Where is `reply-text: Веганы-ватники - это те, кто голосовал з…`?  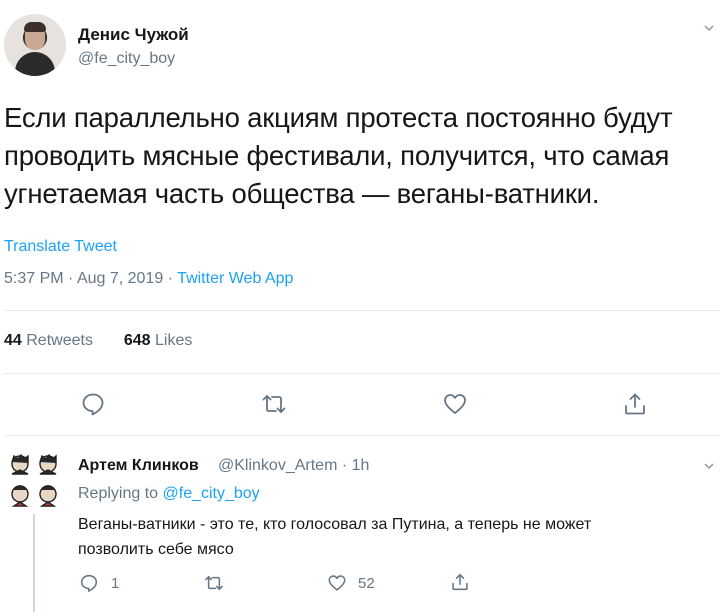 reply-text: Веганы-ватники - это те, кто голосовал з… is located at coordinates (388, 537).